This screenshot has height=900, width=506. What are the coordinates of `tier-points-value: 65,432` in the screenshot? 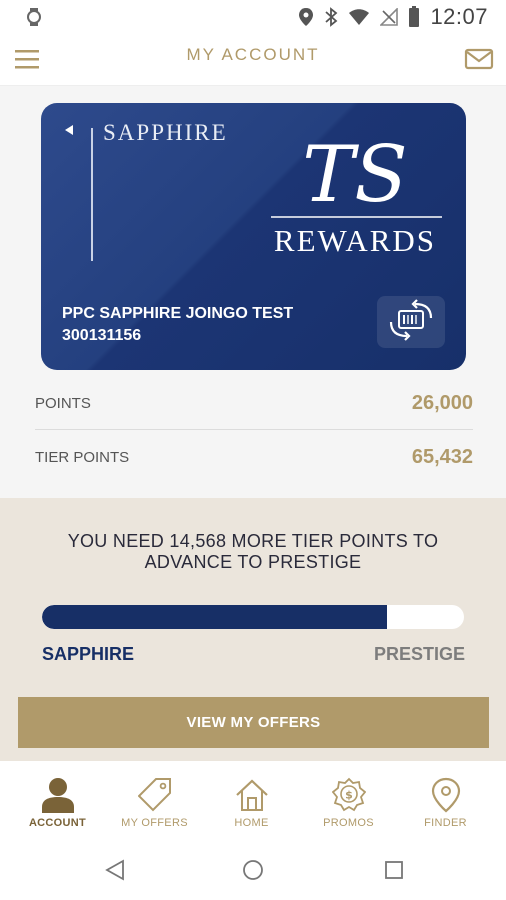 It's located at (442, 457).